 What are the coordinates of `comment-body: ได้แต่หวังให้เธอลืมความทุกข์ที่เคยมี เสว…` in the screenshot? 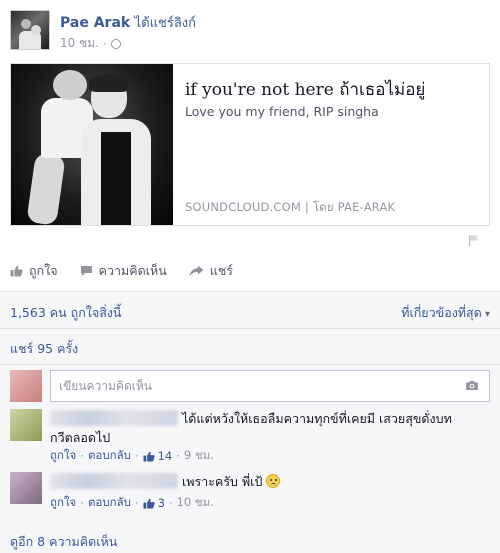 It's located at (270, 428).